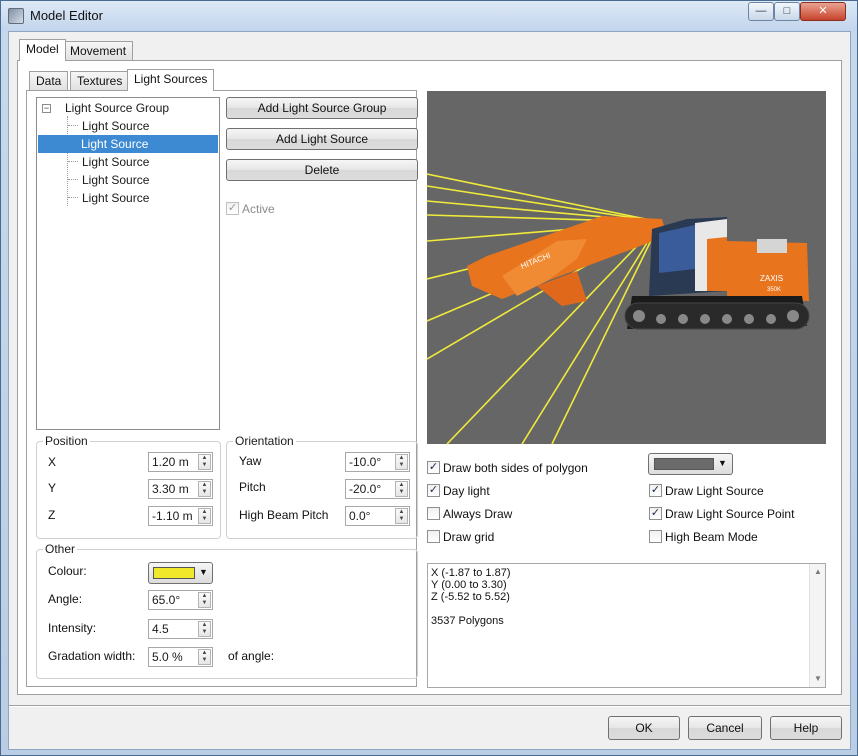 The width and height of the screenshot is (858, 756). I want to click on y-label: Y, so click(52, 488).